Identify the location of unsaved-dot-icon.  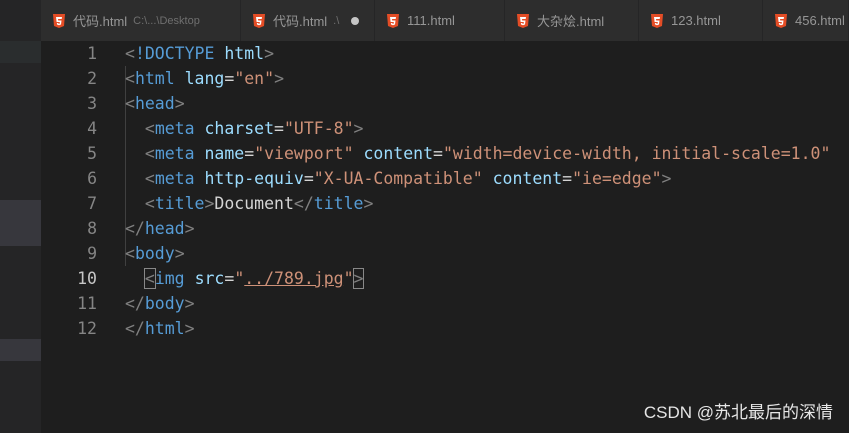
(355, 20).